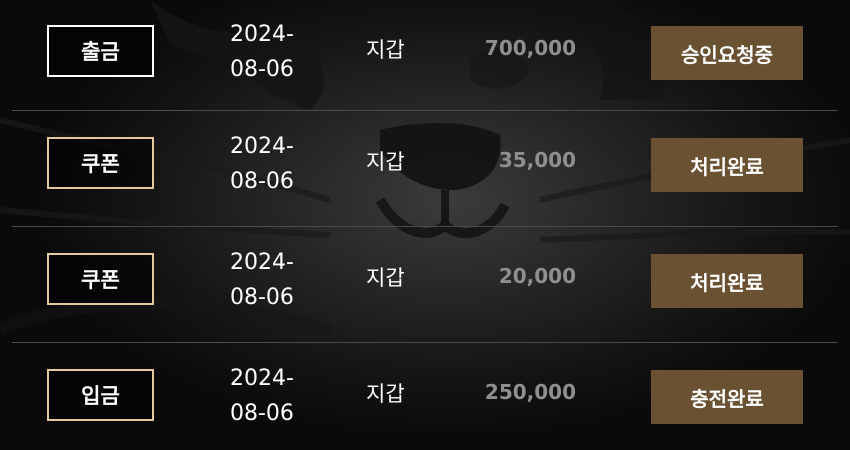  I want to click on transaction-status-button: 충전완료, so click(727, 397).